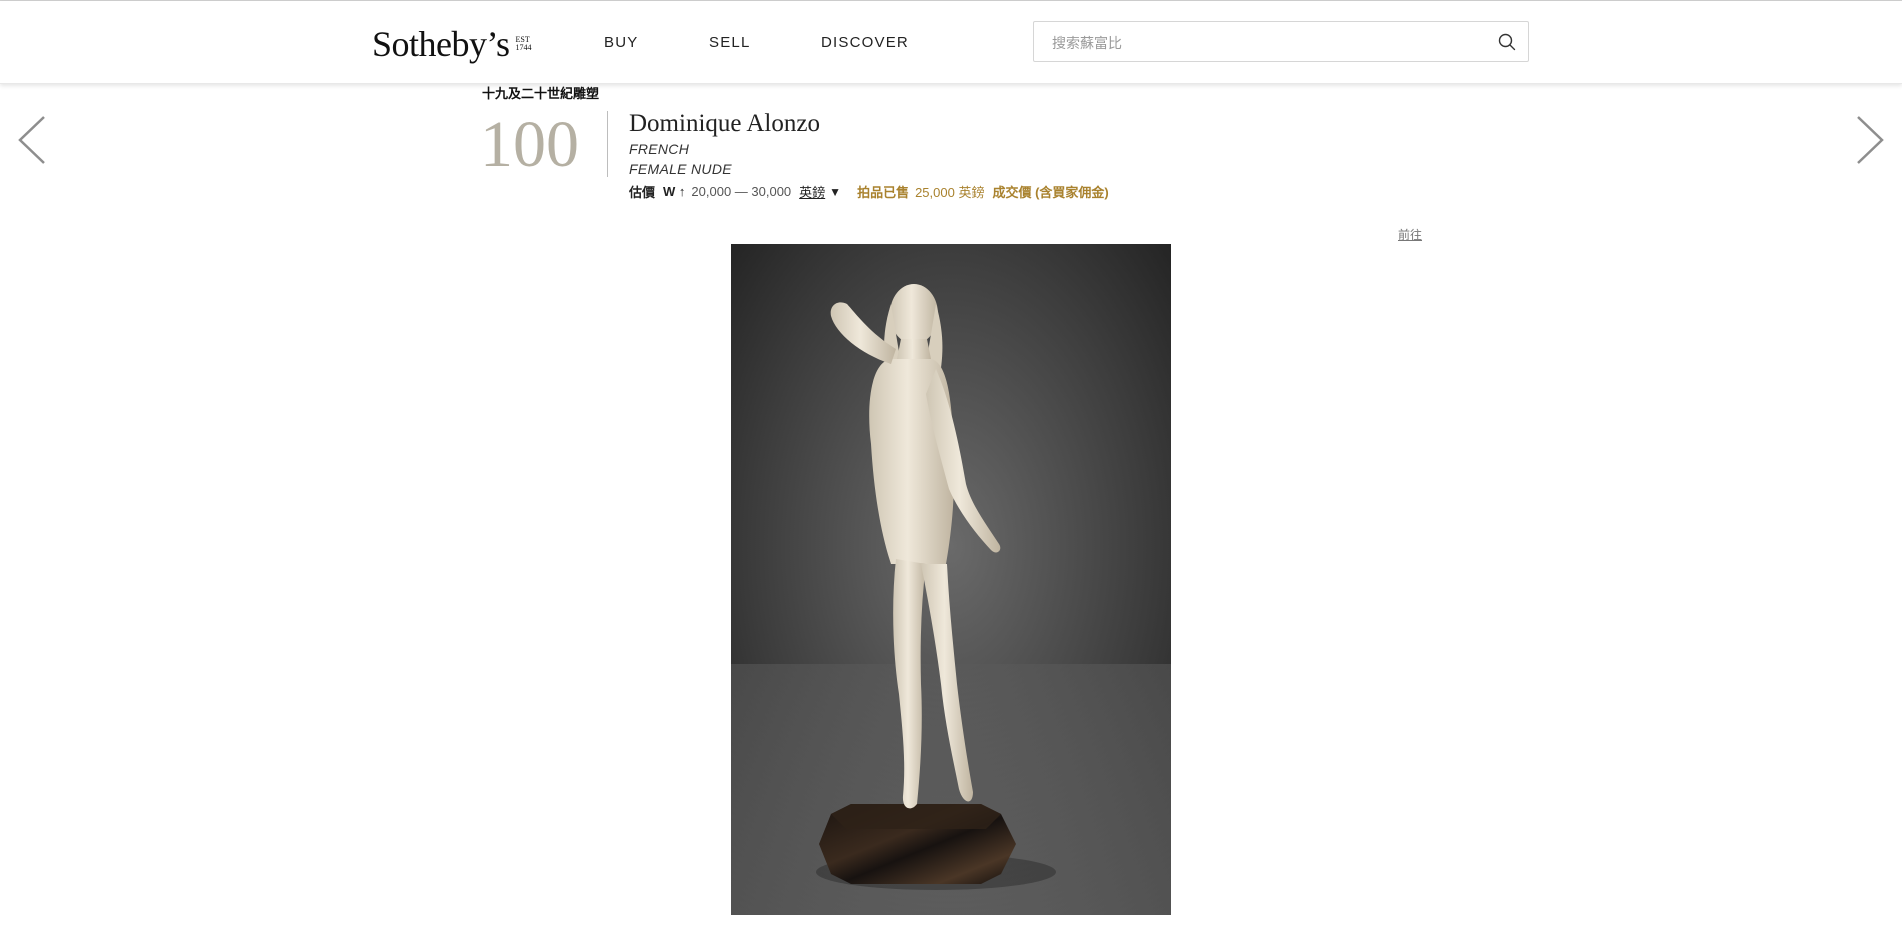 The image size is (1902, 926). I want to click on artist-nationality: FRENCH, so click(659, 149).